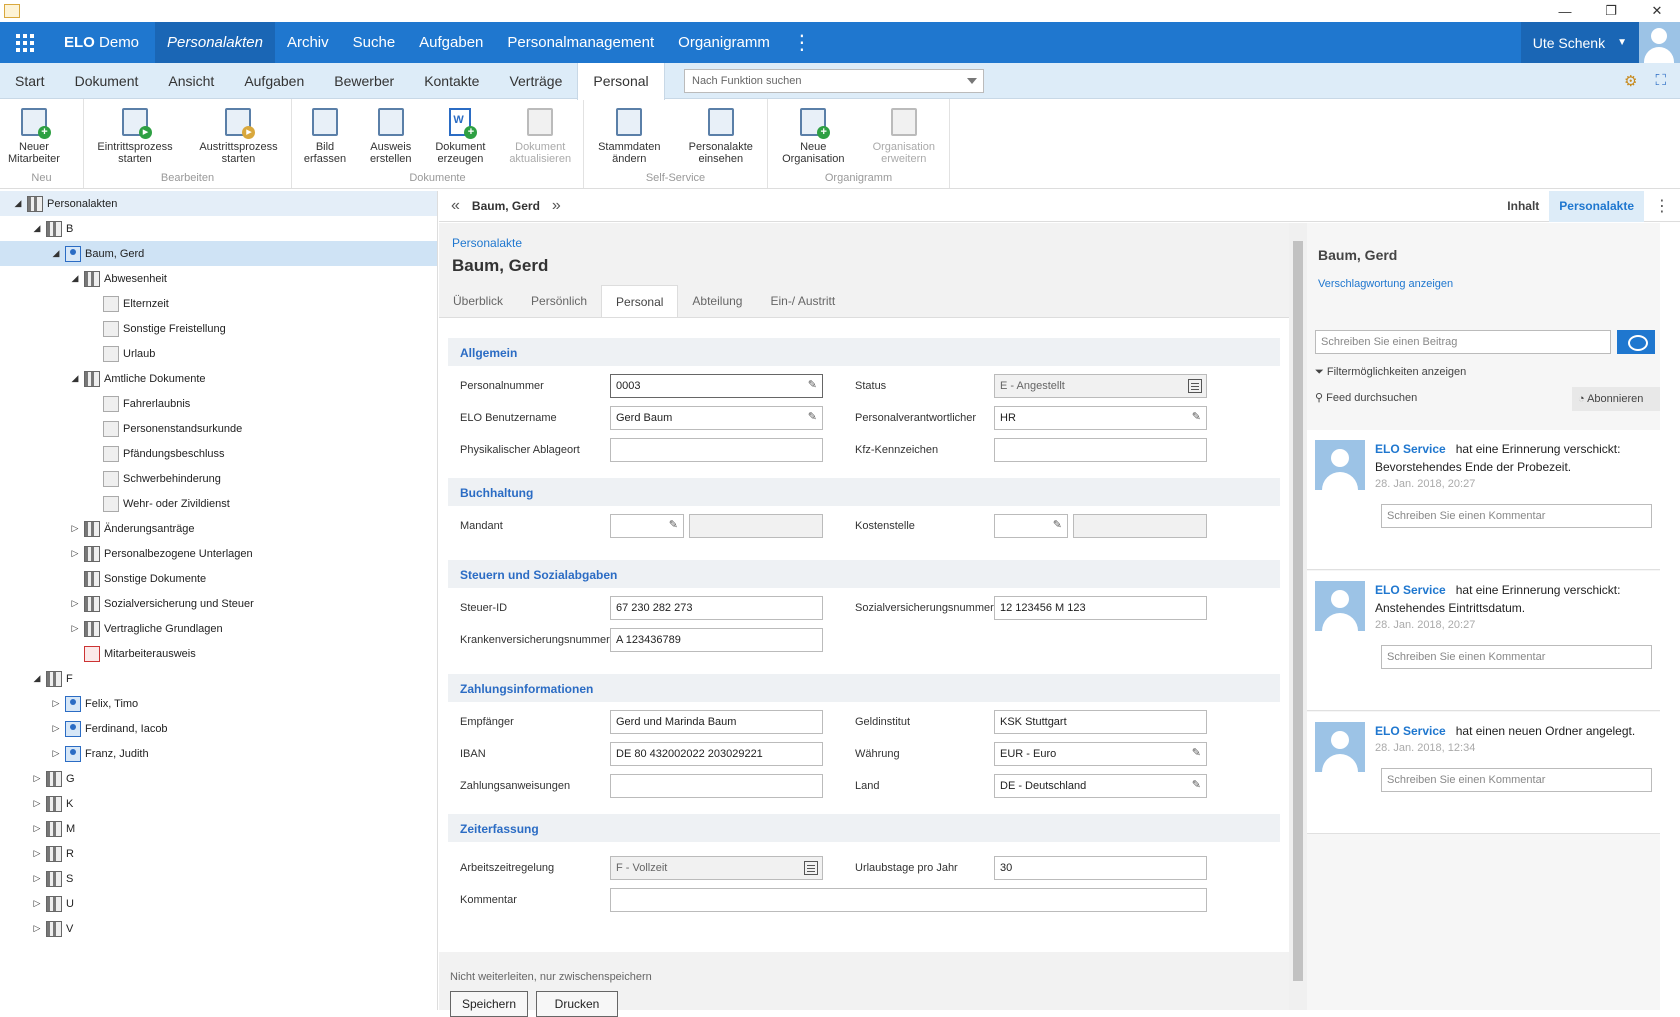 This screenshot has width=1680, height=1017. Describe the element at coordinates (716, 608) in the screenshot. I see `steuerid-input: 67 230 282 273` at that location.